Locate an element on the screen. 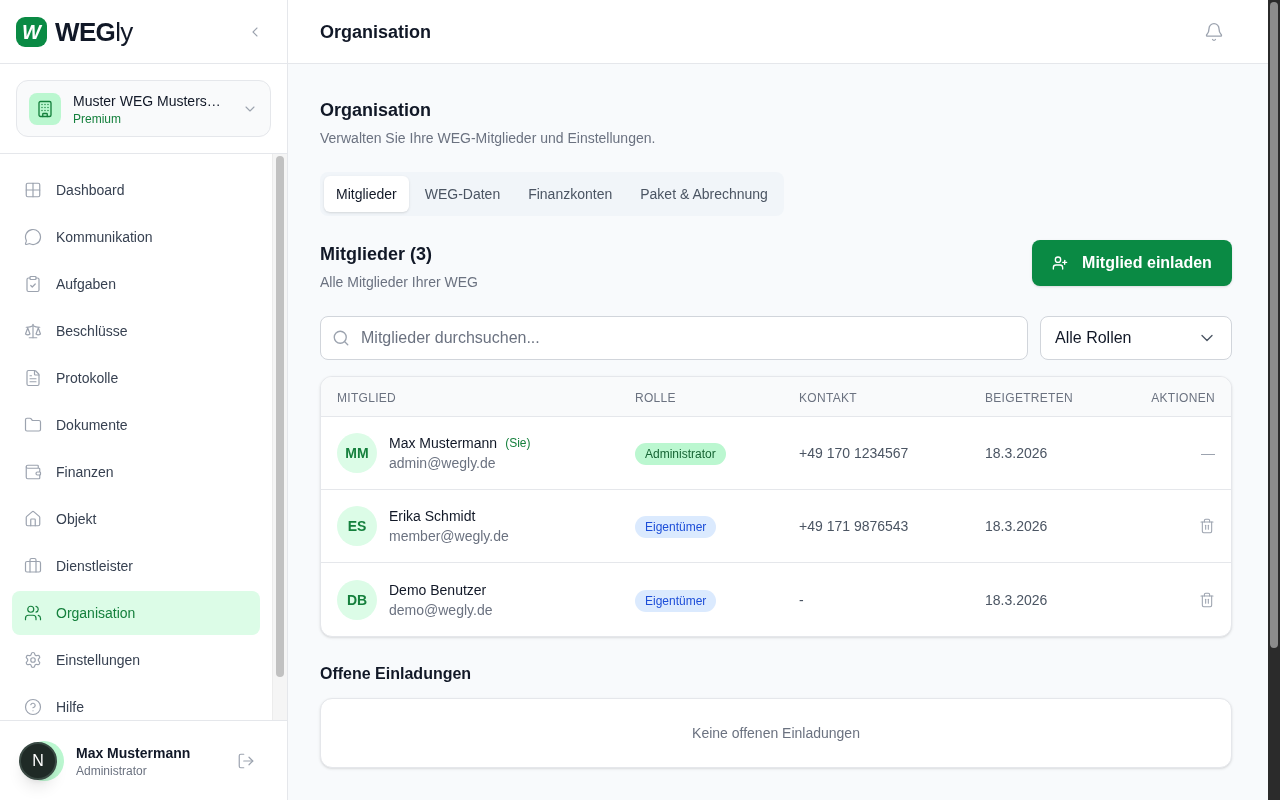 This screenshot has width=1280, height=800. no-action-dash: — is located at coordinates (1208, 453).